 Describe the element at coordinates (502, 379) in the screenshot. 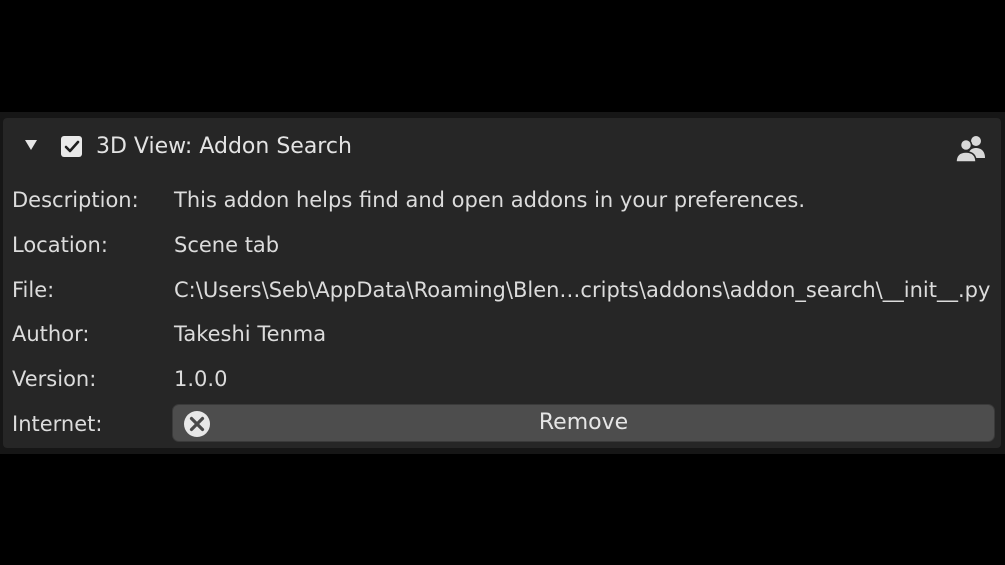

I see `version-row: Version: 1.0.0` at that location.